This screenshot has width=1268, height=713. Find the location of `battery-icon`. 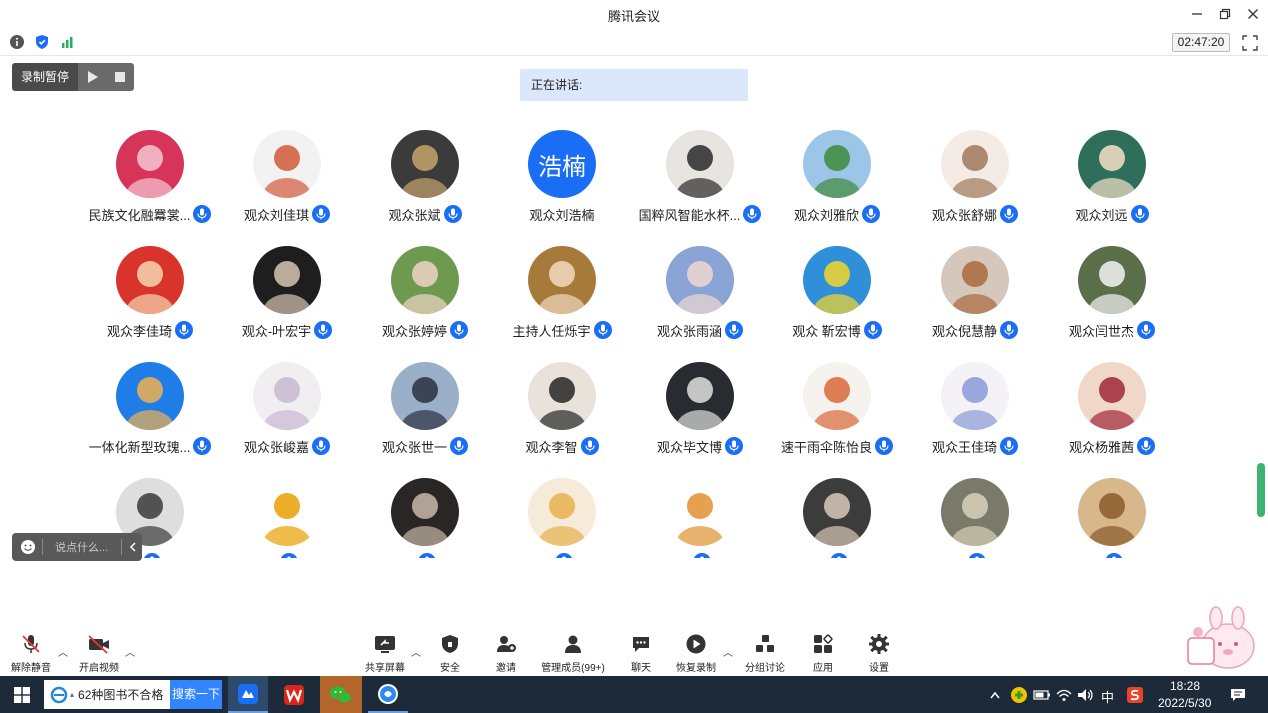

battery-icon is located at coordinates (1041, 694).